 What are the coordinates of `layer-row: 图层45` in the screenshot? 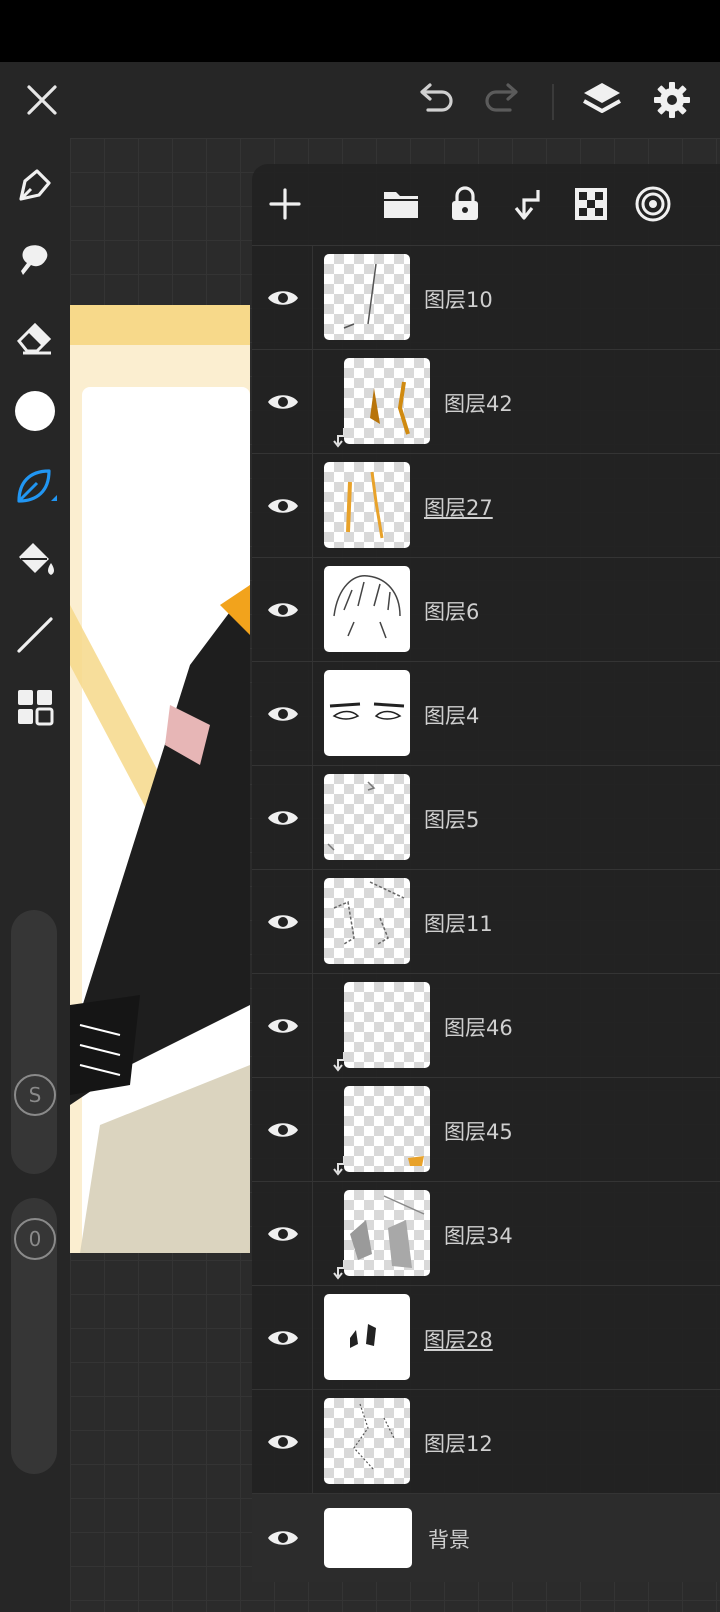 It's located at (486, 1130).